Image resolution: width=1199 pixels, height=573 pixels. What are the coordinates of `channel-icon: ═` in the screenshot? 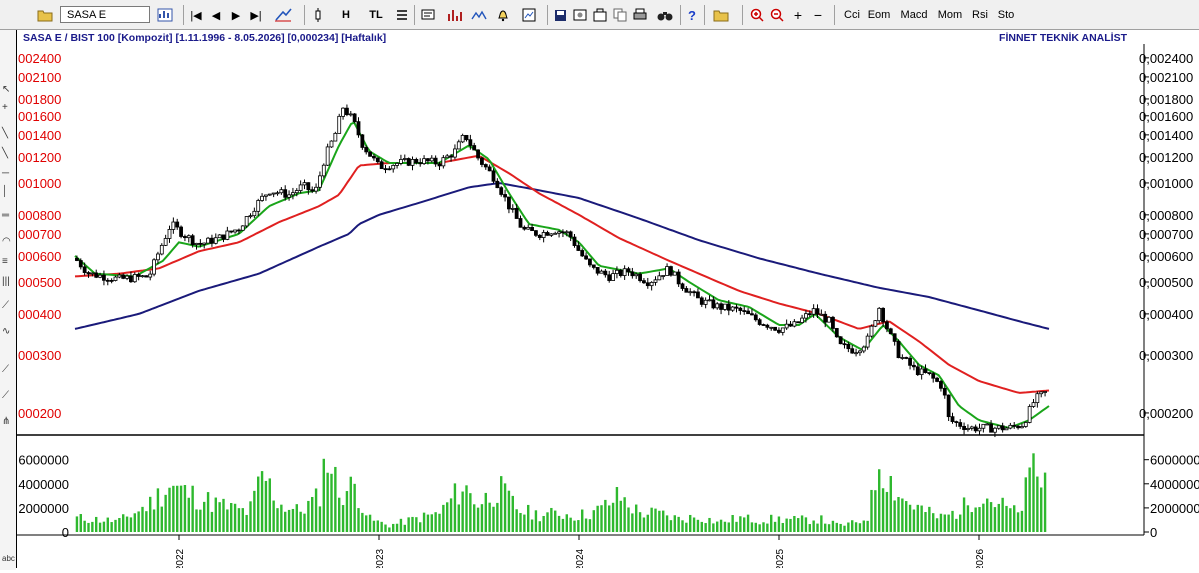 It's located at (8, 216).